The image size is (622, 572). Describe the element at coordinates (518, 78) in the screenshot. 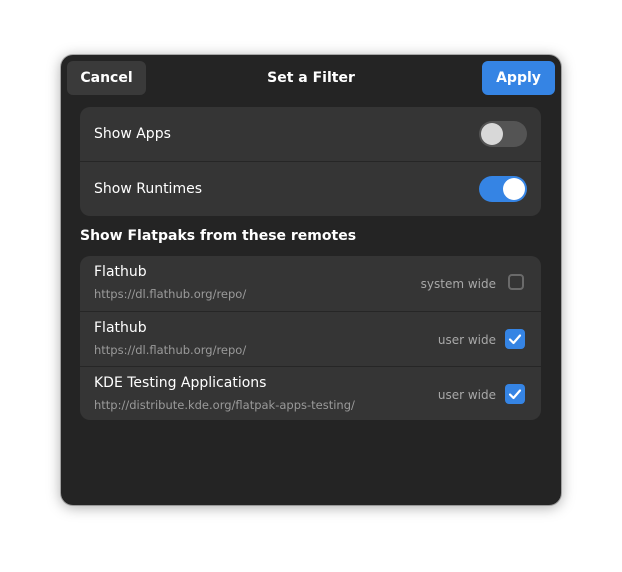

I see `apply-button: Apply` at that location.